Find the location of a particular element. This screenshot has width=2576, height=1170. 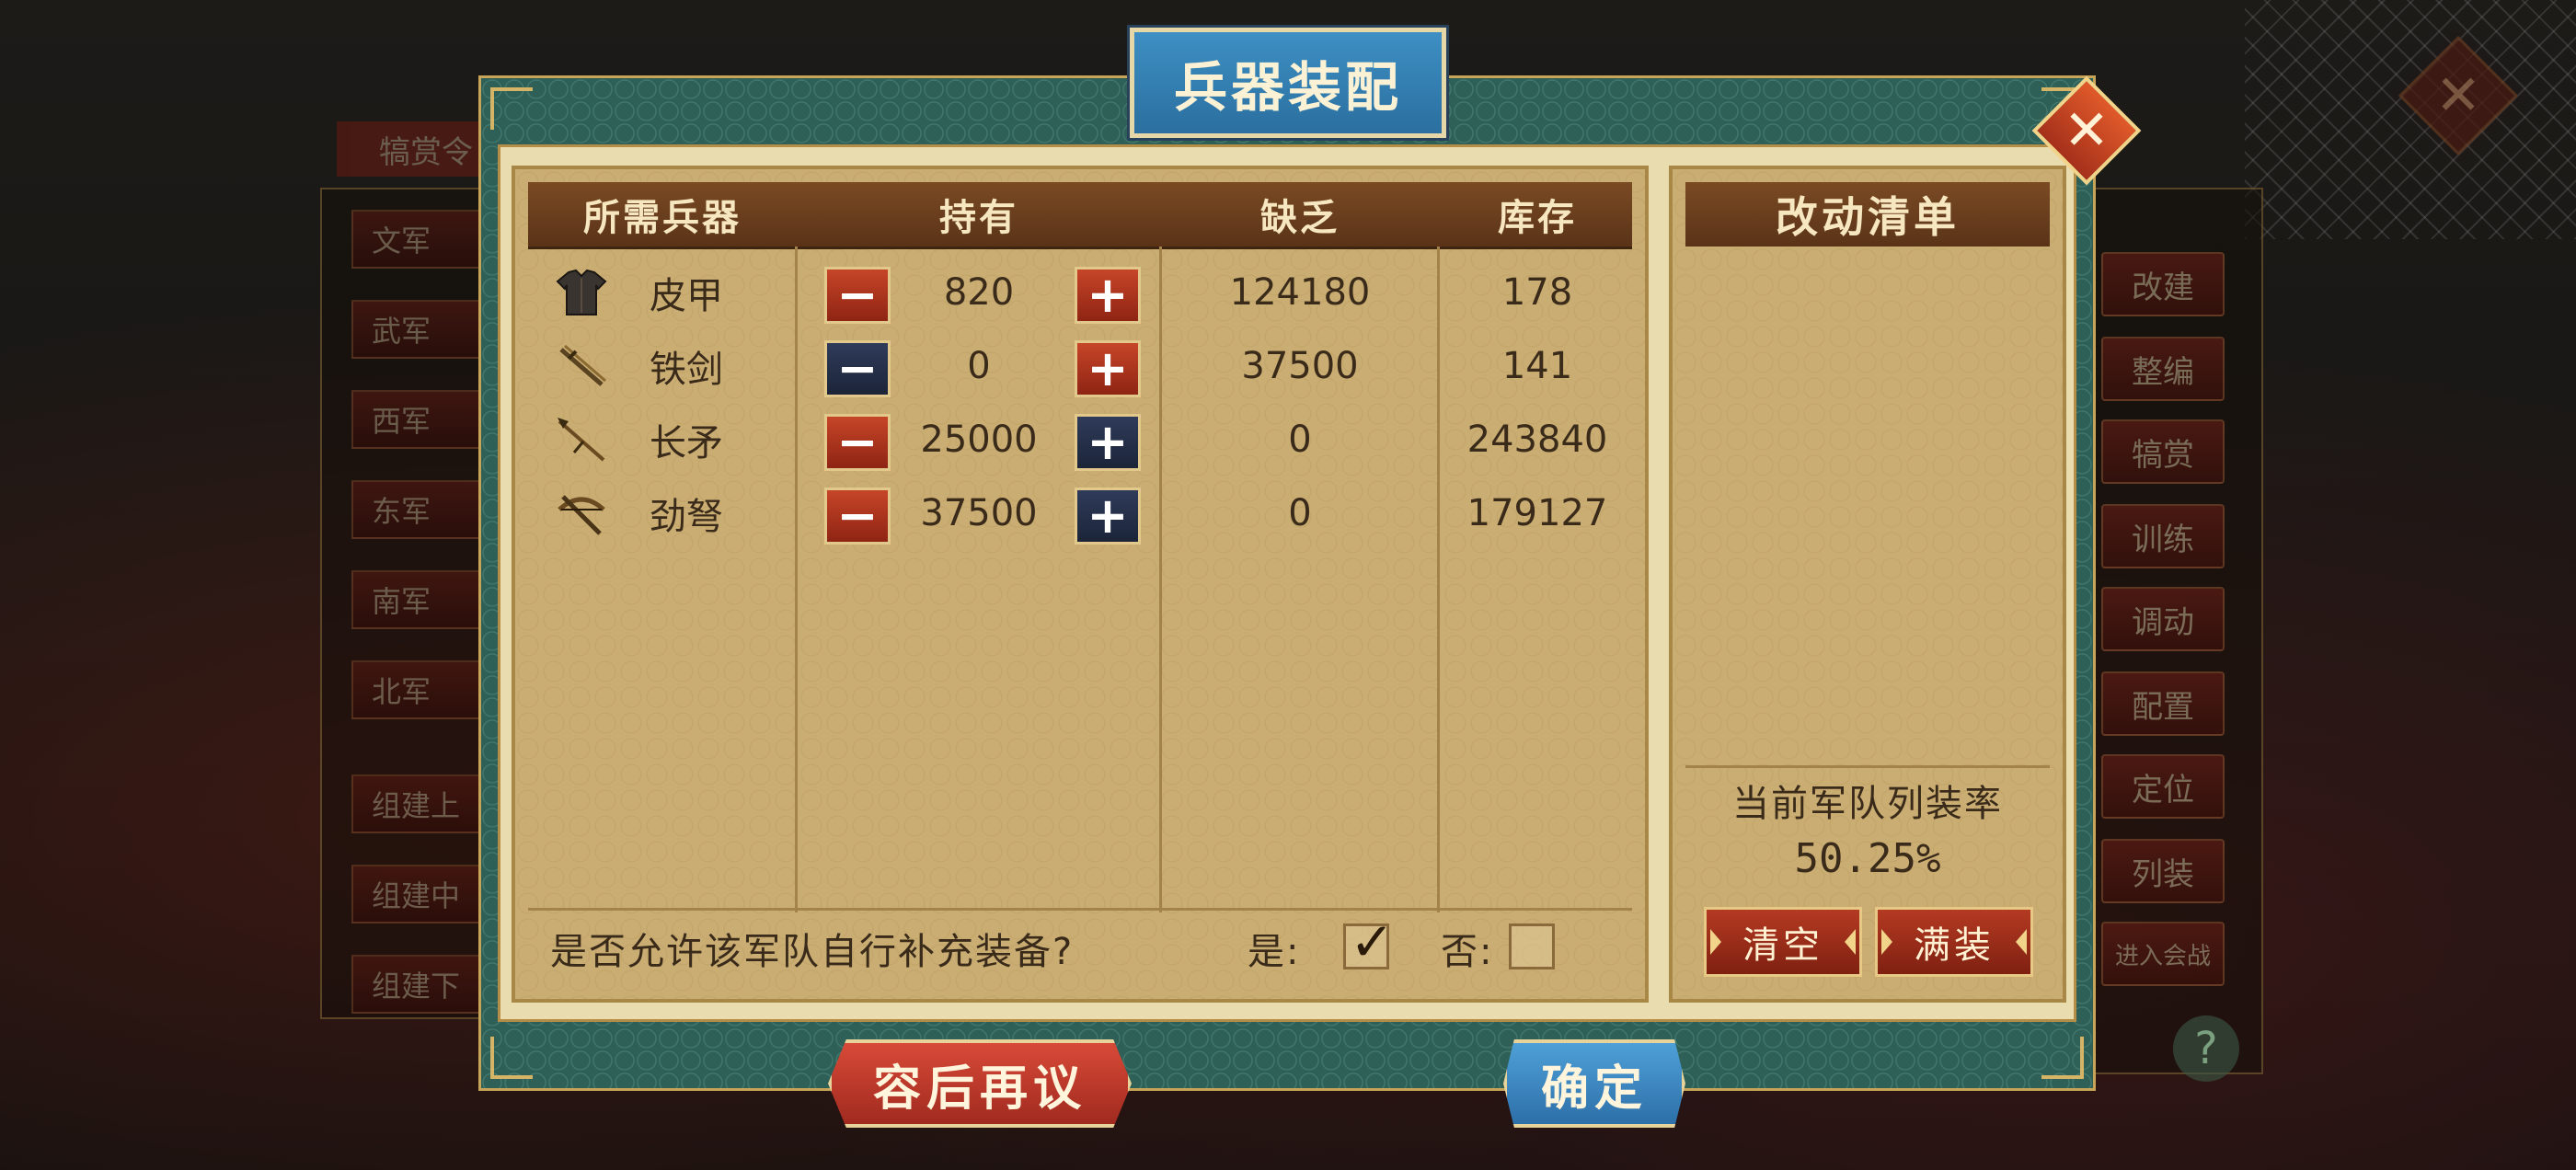

help-icon: ? is located at coordinates (2206, 1048).